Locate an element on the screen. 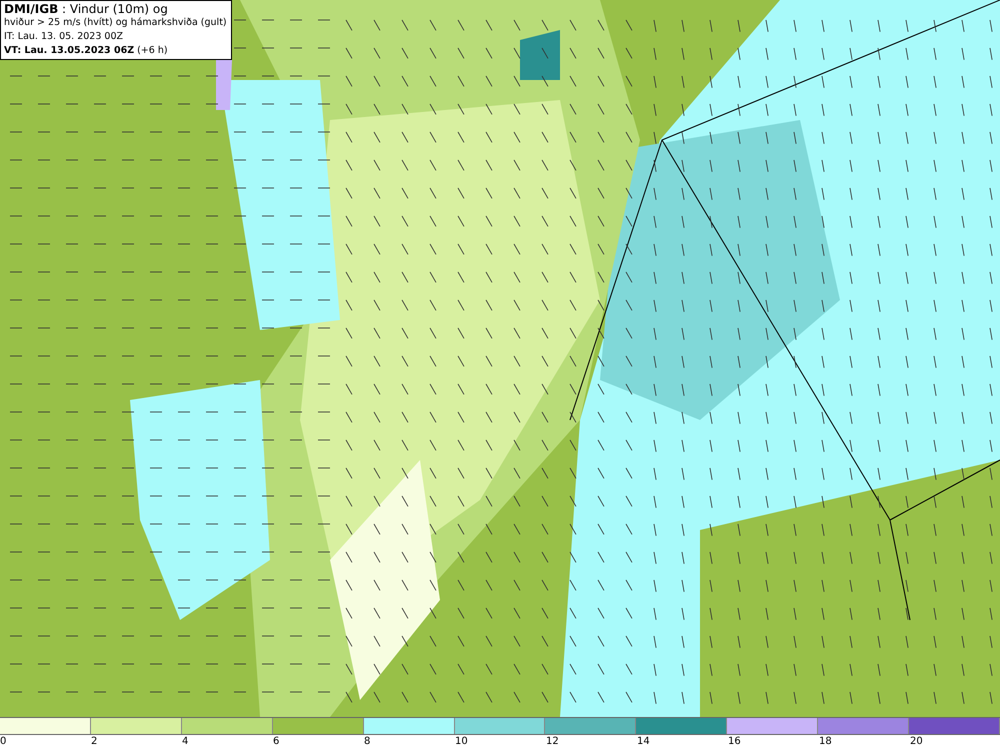 The image size is (1000, 747). tick-label: 14 is located at coordinates (643, 741).